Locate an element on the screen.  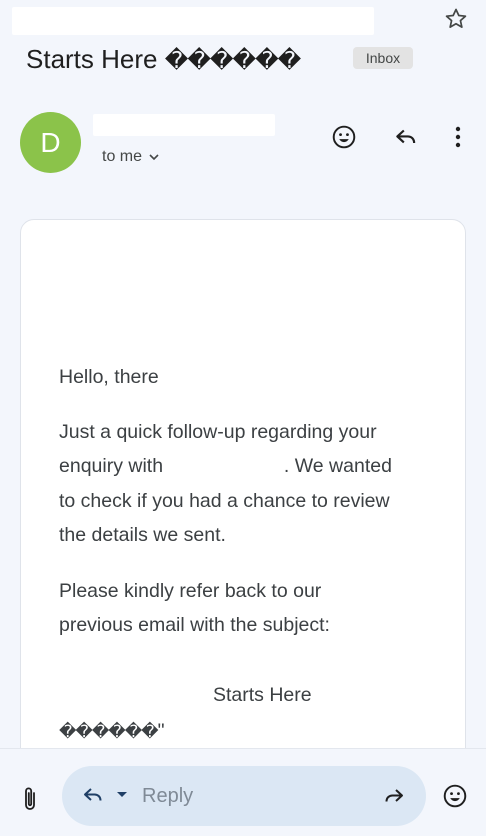
reply-button is located at coordinates (406, 137).